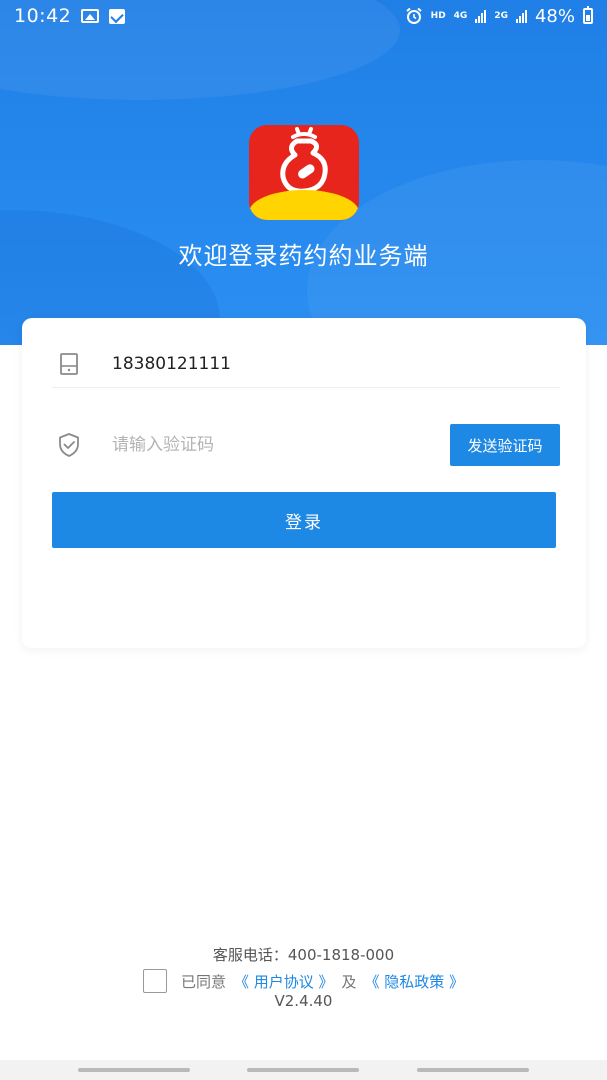 The image size is (607, 1080). What do you see at coordinates (303, 256) in the screenshot?
I see `welcome-title: 欢迎登录药约約业务端` at bounding box center [303, 256].